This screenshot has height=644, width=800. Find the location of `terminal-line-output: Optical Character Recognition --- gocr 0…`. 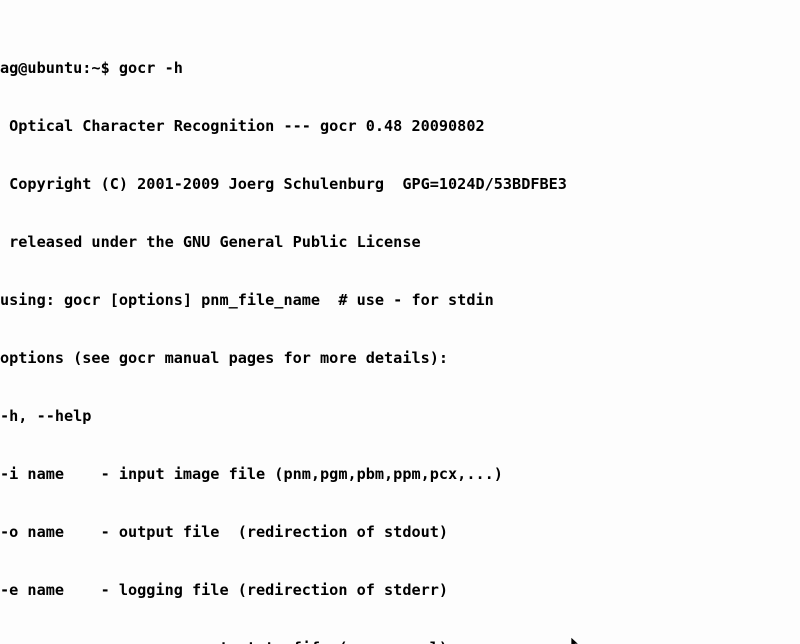

terminal-line-output: Optical Character Recognition --- gocr 0… is located at coordinates (242, 126).